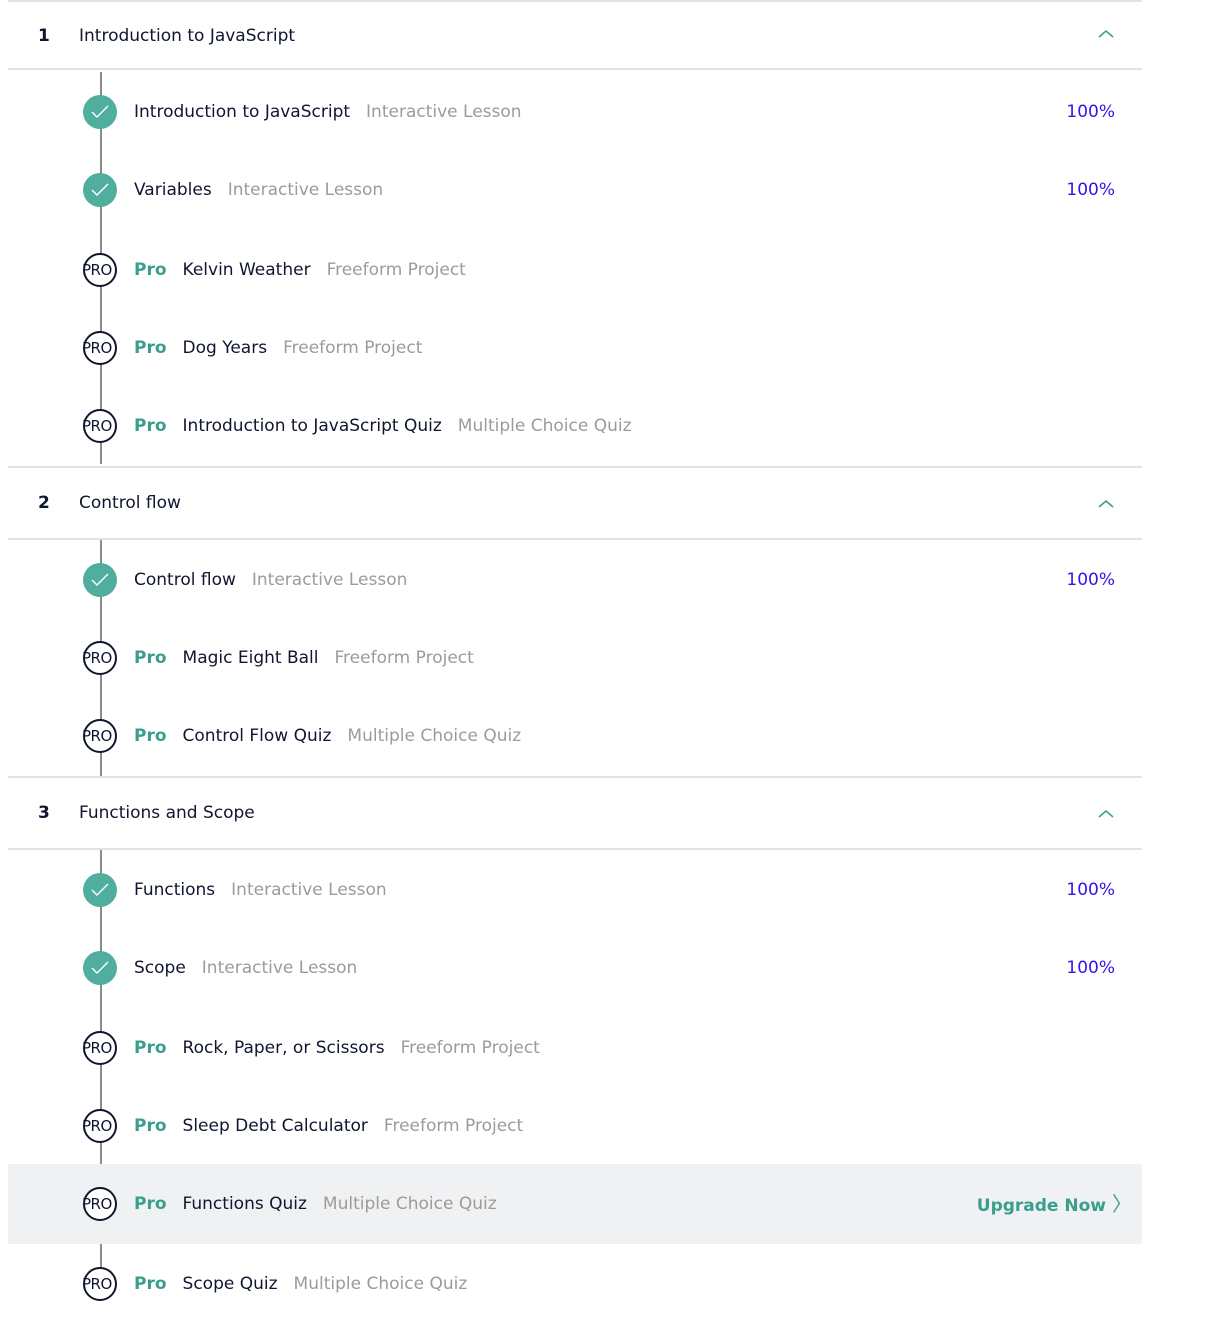 The image size is (1208, 1324). I want to click on item-title: Introduction to JavaScript, so click(242, 112).